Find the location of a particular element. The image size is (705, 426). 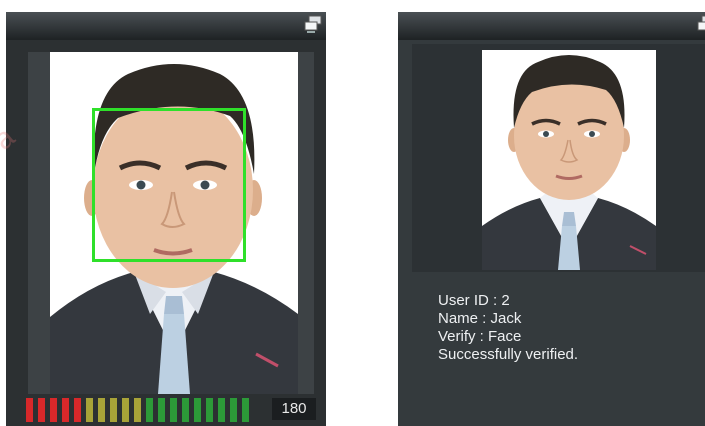

face-quality-meter is located at coordinates (137, 410).